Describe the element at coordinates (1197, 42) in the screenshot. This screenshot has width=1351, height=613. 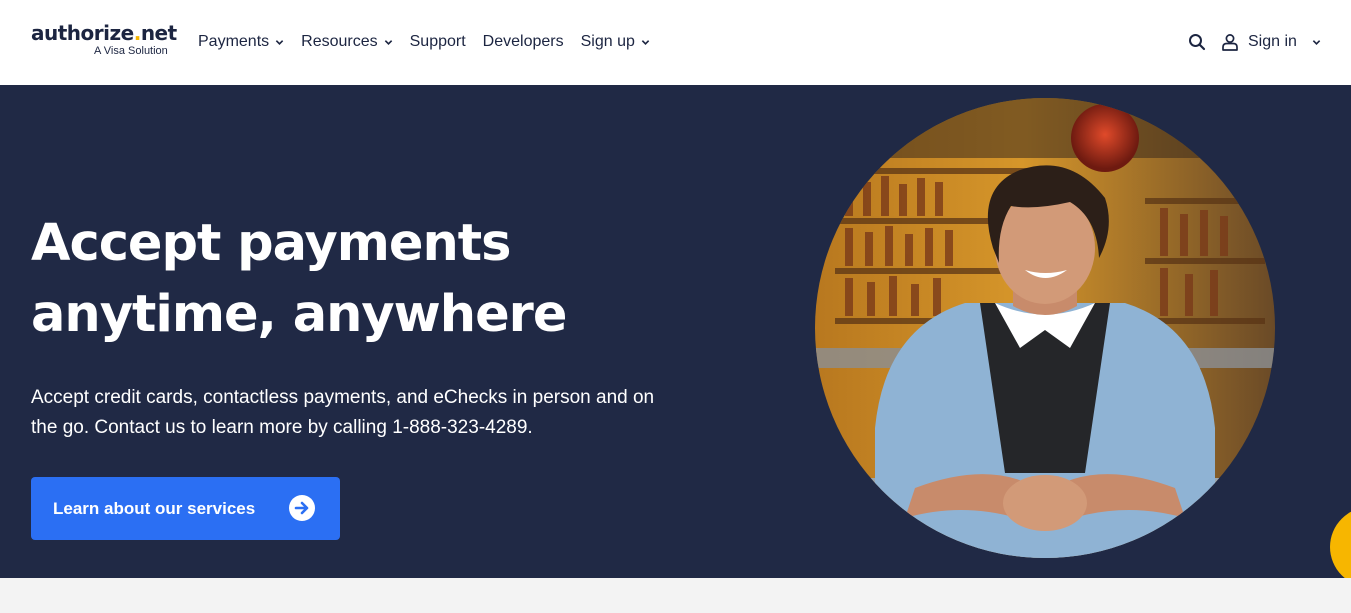
I see `search-icon` at that location.